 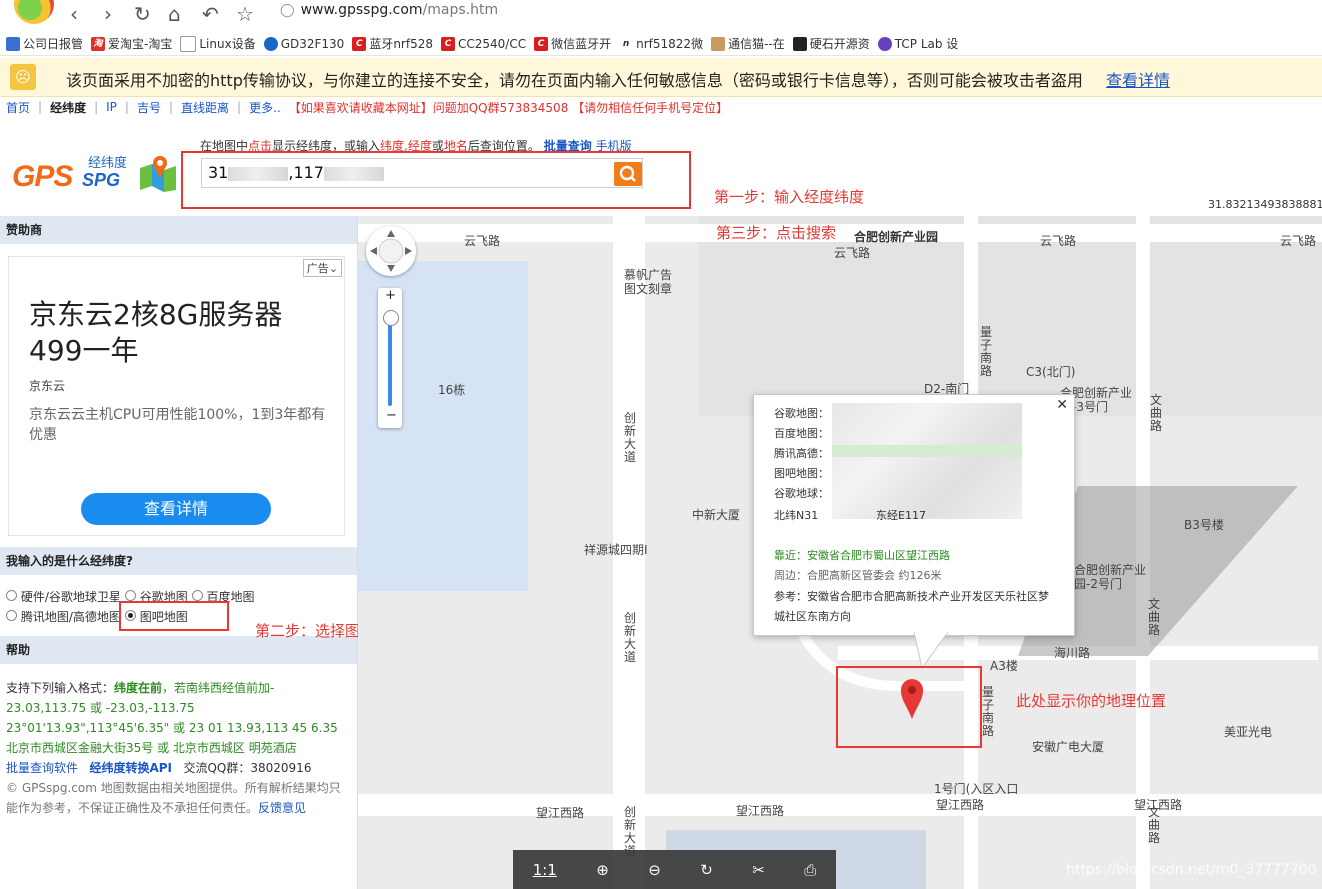 What do you see at coordinates (911, 606) in the screenshot?
I see `popup-reference: 参考：安徽省合肥市合肥高新技术产业开发区天乐社区梦城社区东南方向` at bounding box center [911, 606].